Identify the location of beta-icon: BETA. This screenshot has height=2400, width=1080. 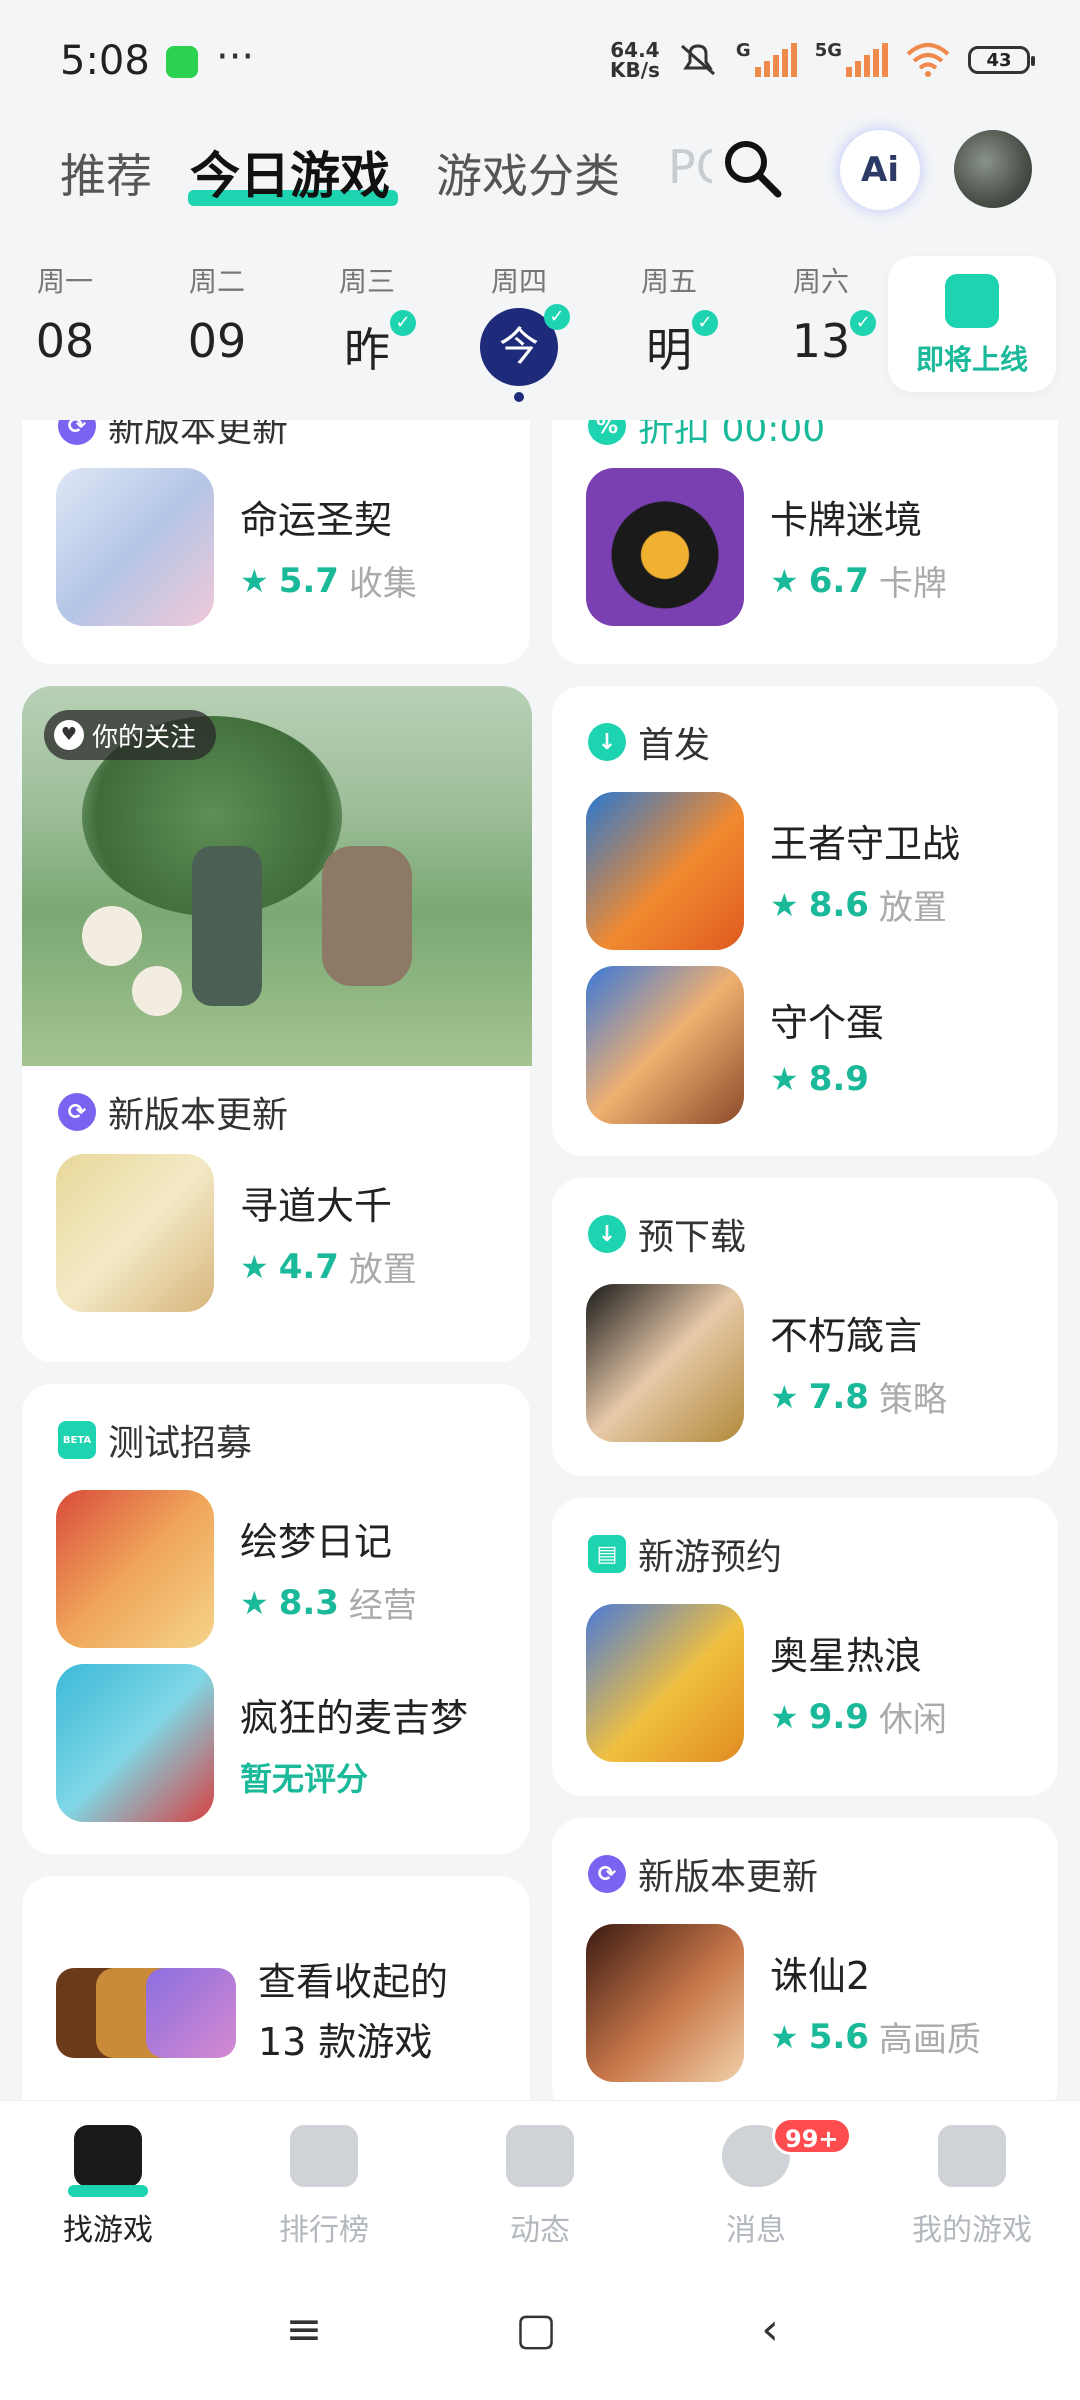
(77, 1440).